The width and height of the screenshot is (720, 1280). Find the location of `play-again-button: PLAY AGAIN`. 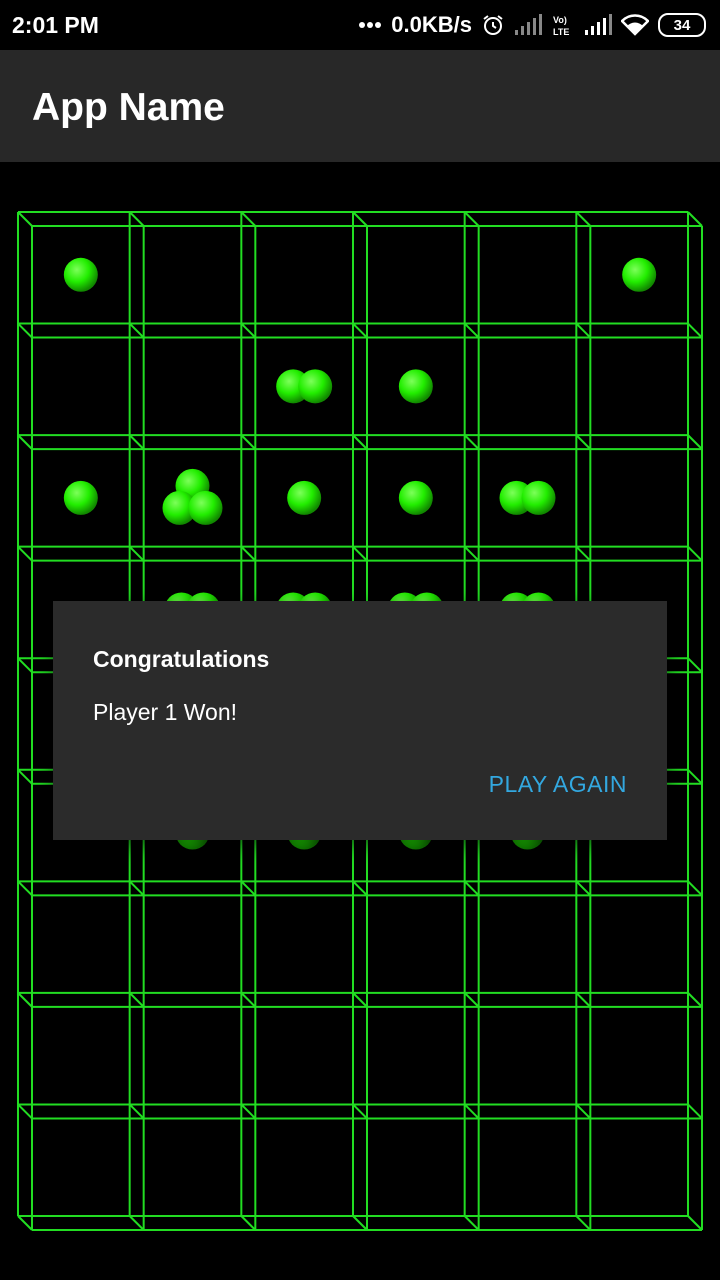

play-again-button: PLAY AGAIN is located at coordinates (558, 784).